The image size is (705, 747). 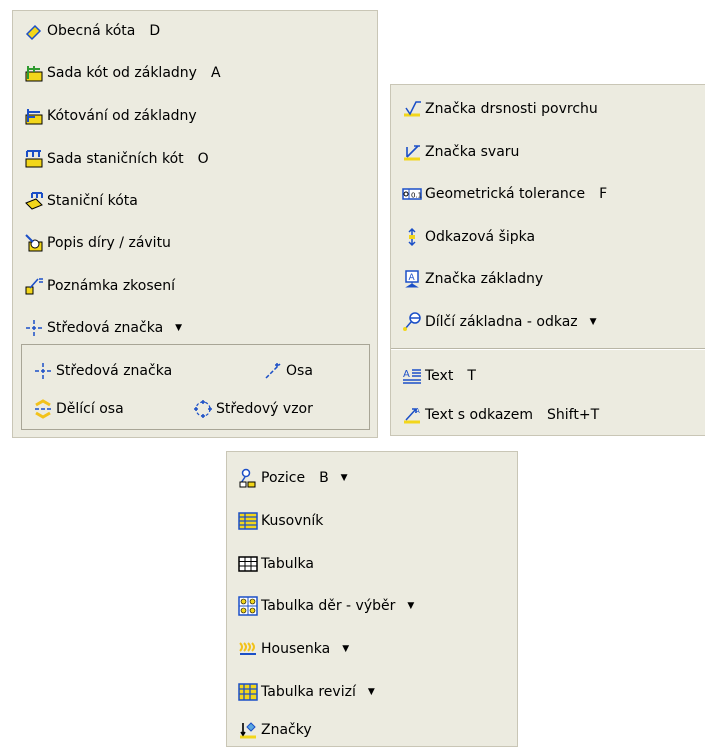 I want to click on baseline-dimension-icon, so click(x=34, y=116).